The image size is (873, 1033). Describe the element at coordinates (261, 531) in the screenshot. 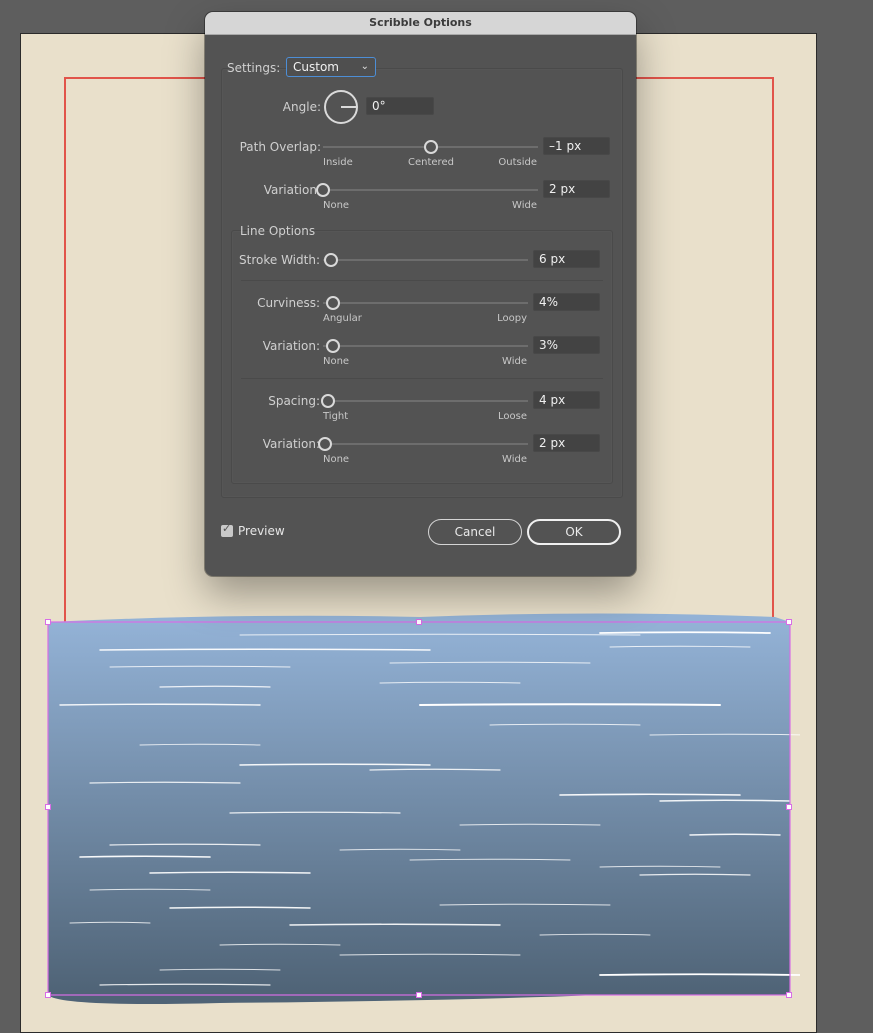

I see `preview-label: Preview` at that location.